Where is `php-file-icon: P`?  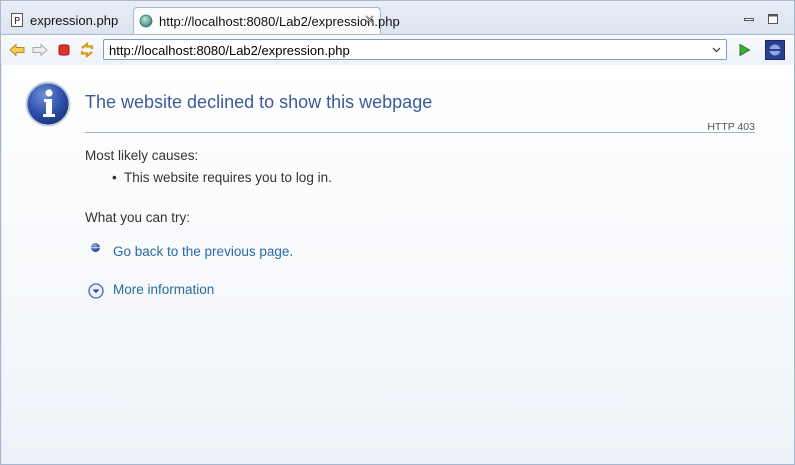
php-file-icon: P is located at coordinates (17, 20).